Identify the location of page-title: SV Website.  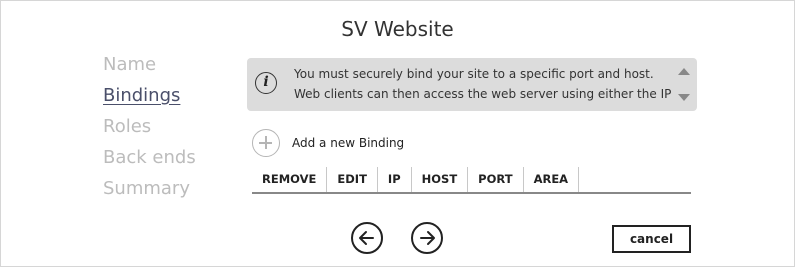
(397, 29).